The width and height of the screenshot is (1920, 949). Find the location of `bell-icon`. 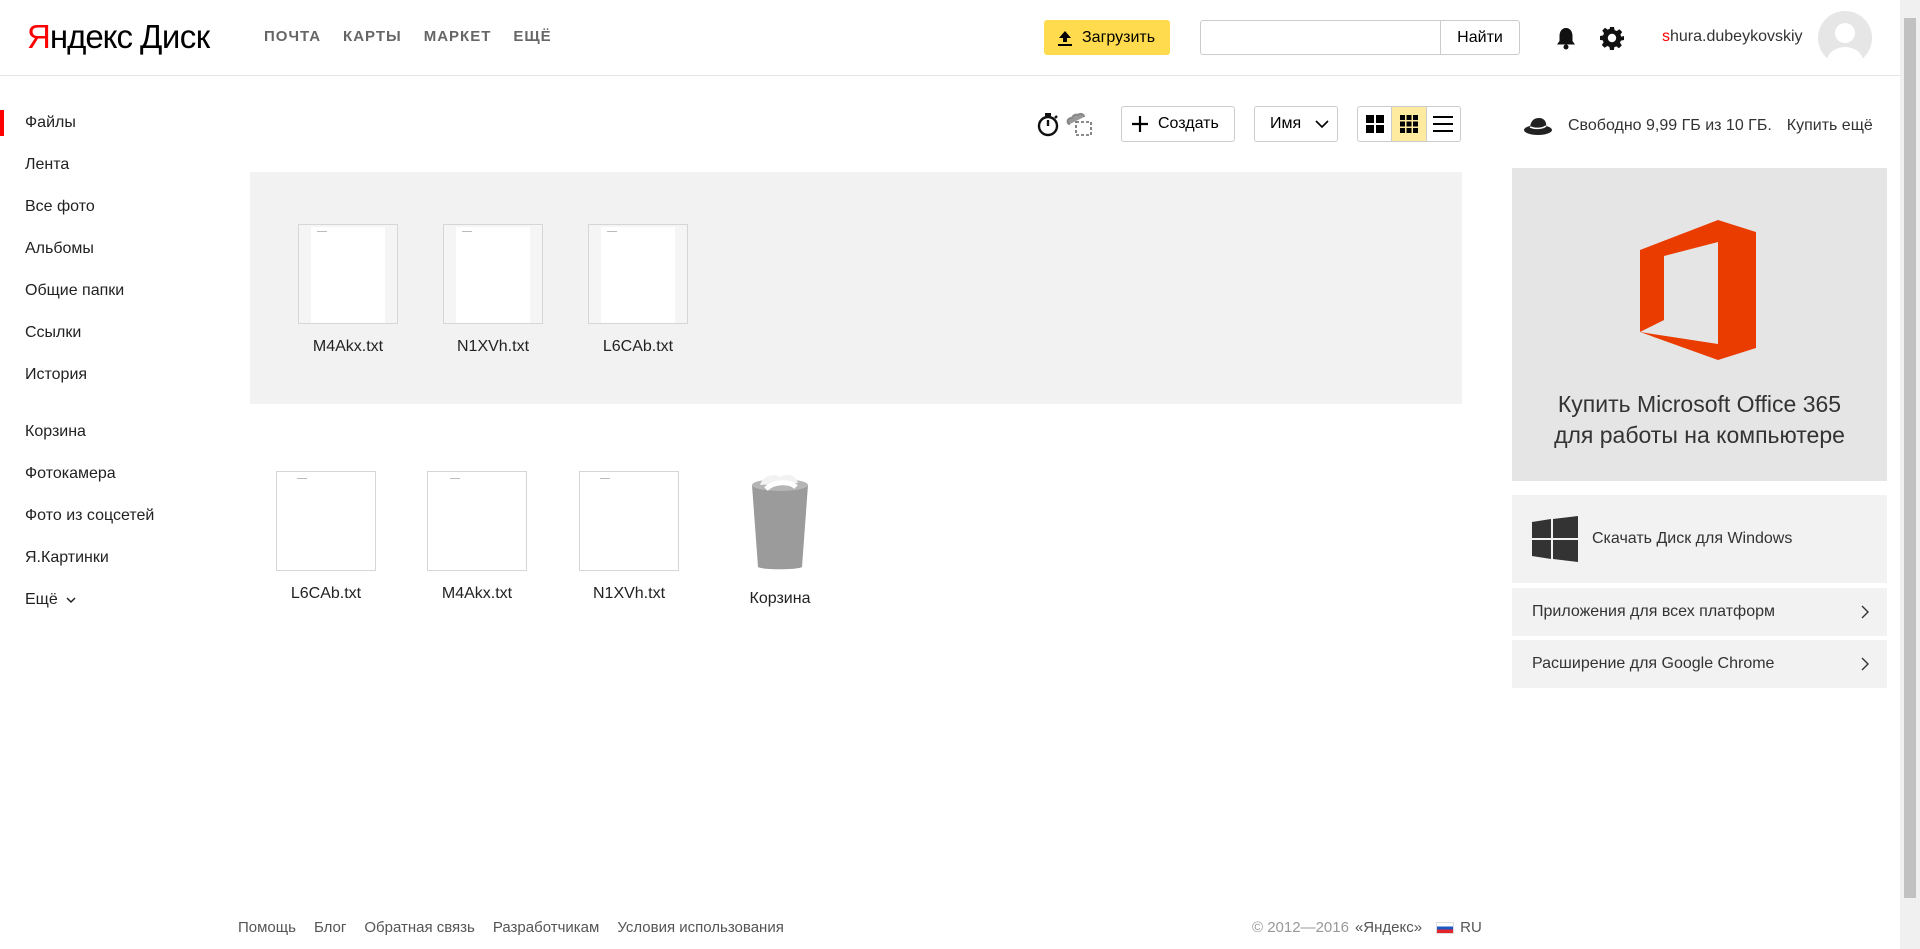

bell-icon is located at coordinates (1566, 38).